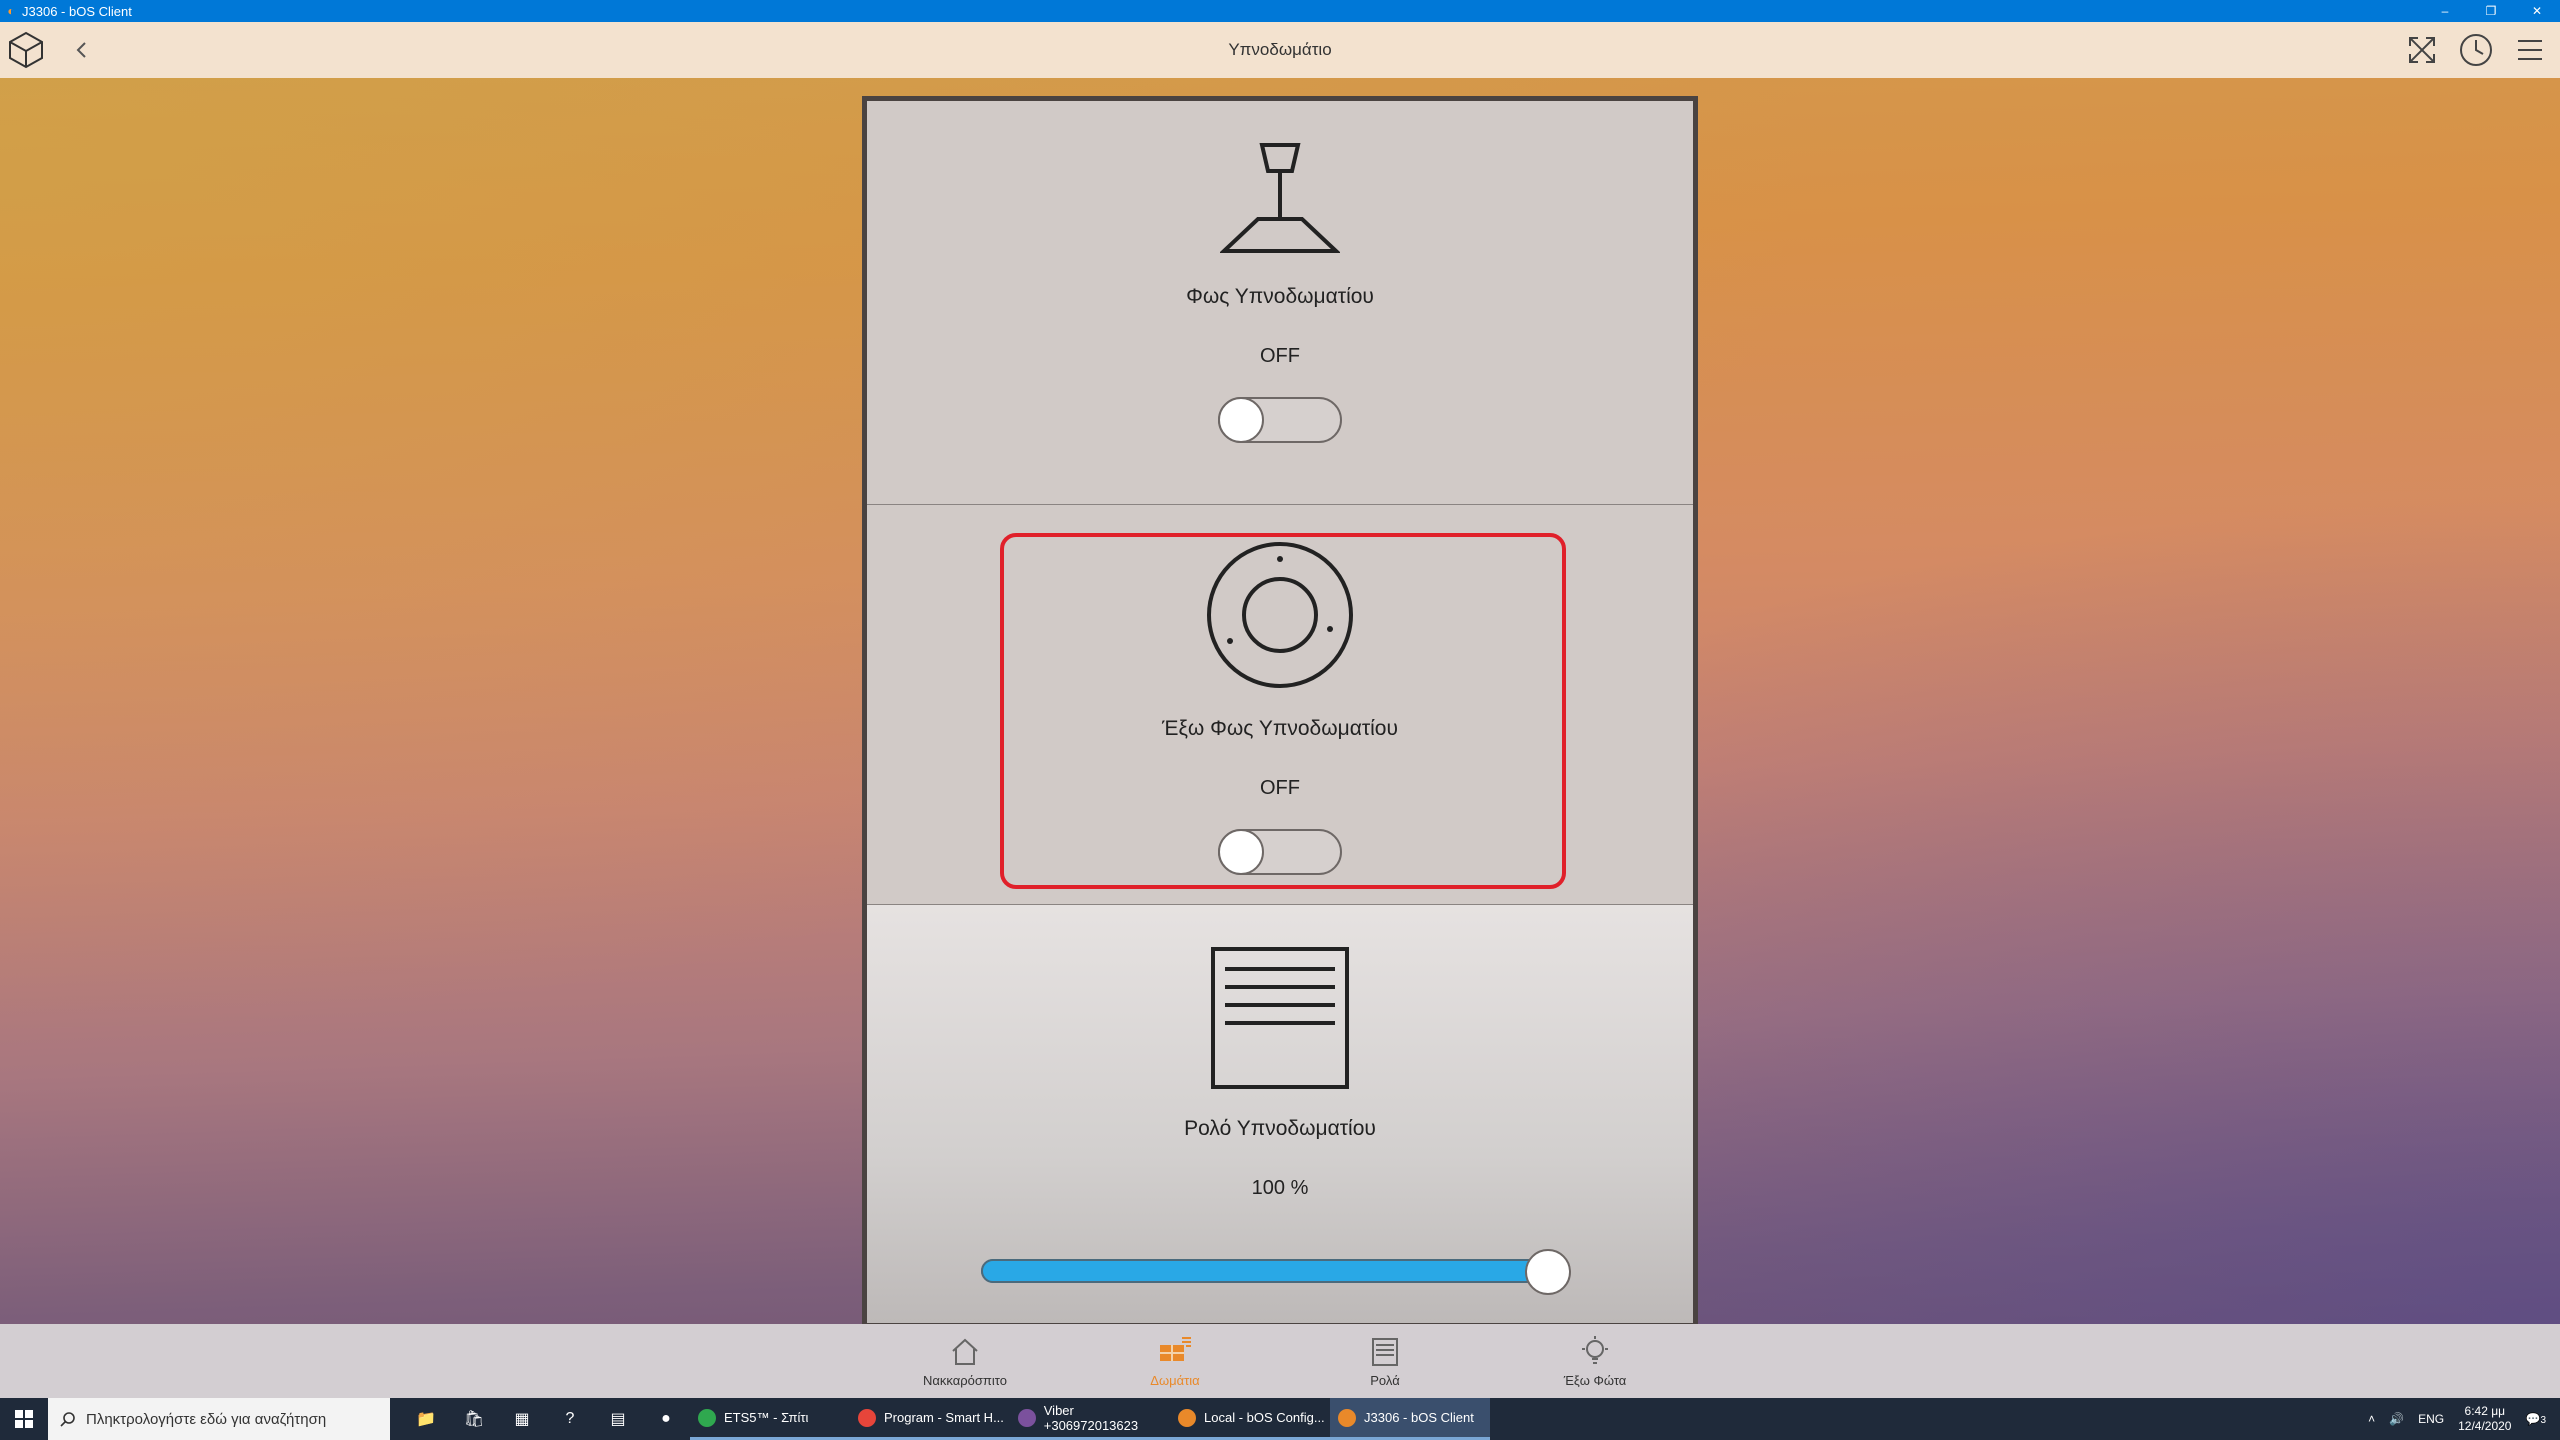 This screenshot has height=1440, width=2560. I want to click on search-icon, so click(67, 1419).